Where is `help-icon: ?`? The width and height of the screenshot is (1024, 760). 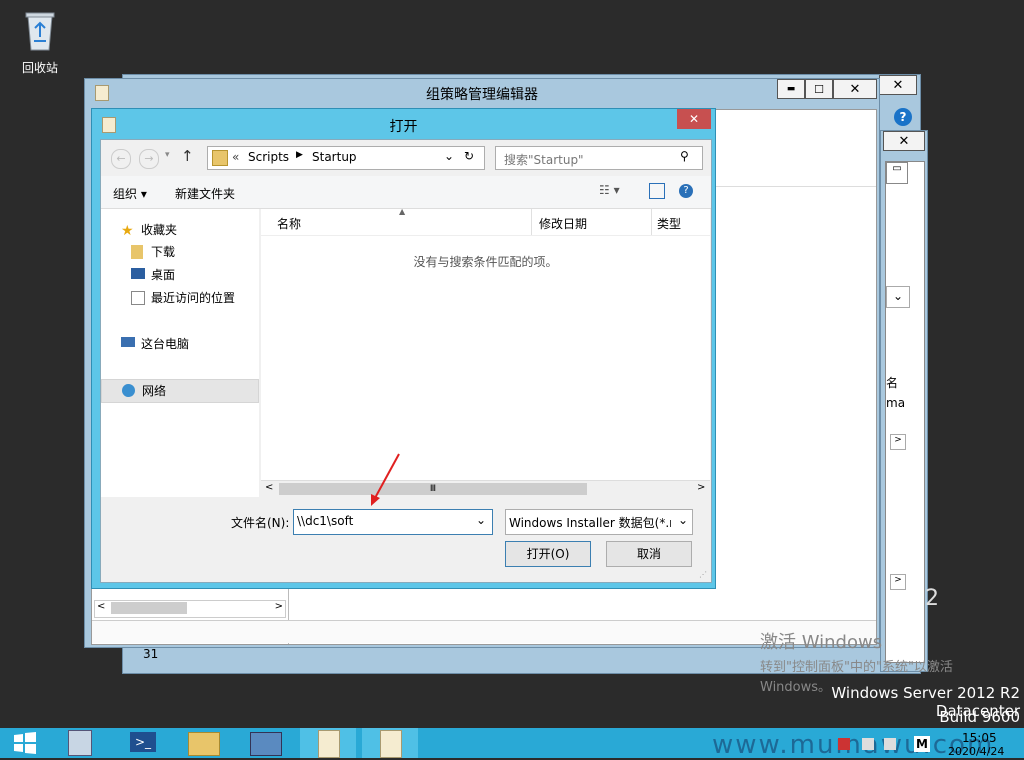
help-icon: ? is located at coordinates (686, 191).